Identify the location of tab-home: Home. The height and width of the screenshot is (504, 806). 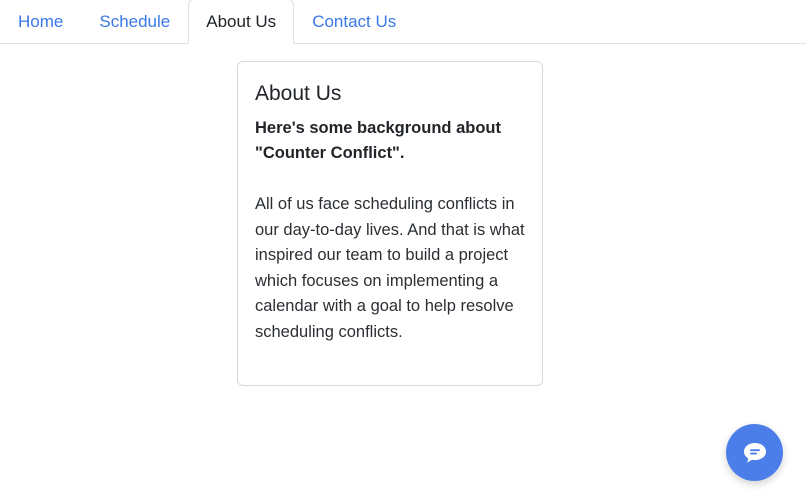
(40, 22).